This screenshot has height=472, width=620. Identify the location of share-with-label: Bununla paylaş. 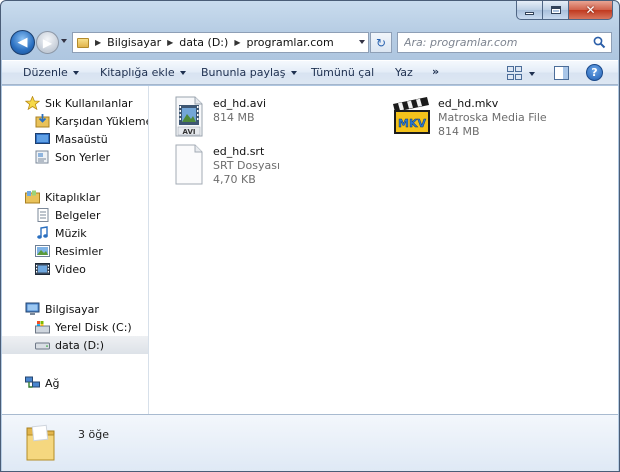
(243, 72).